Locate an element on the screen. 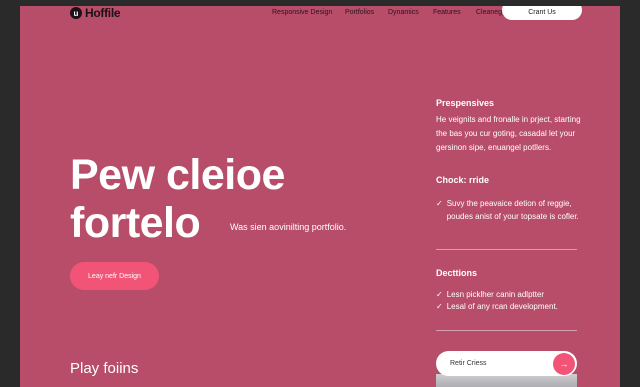  hero-title-line-2: fortelo is located at coordinates (135, 223).